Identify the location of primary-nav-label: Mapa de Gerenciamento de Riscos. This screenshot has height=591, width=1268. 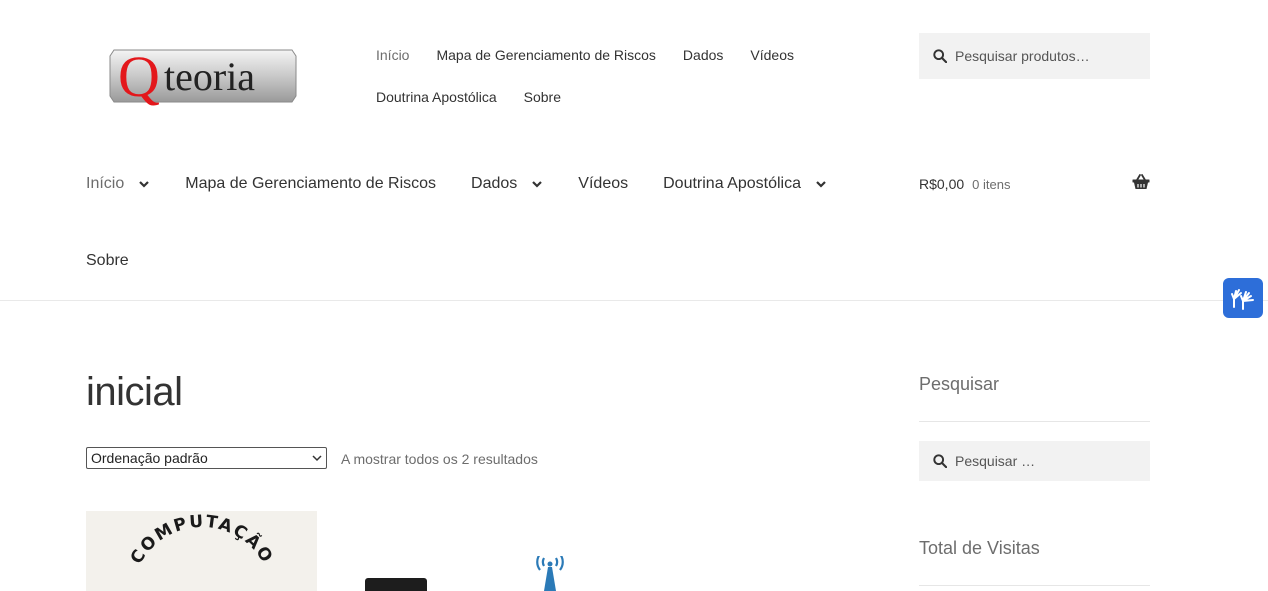
(311, 183).